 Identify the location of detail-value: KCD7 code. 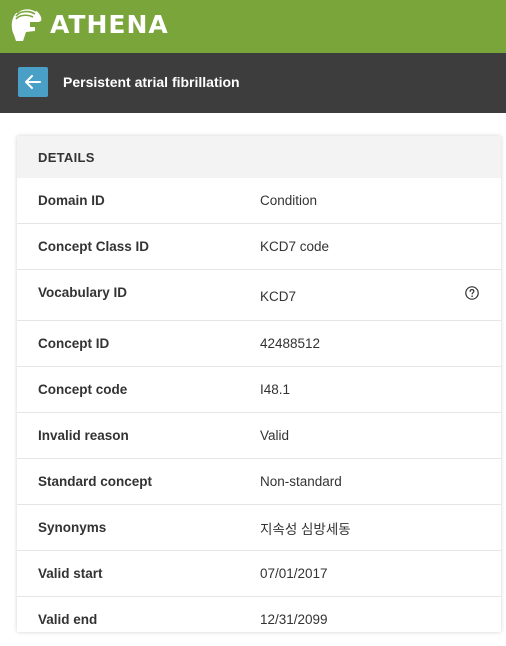
(295, 246).